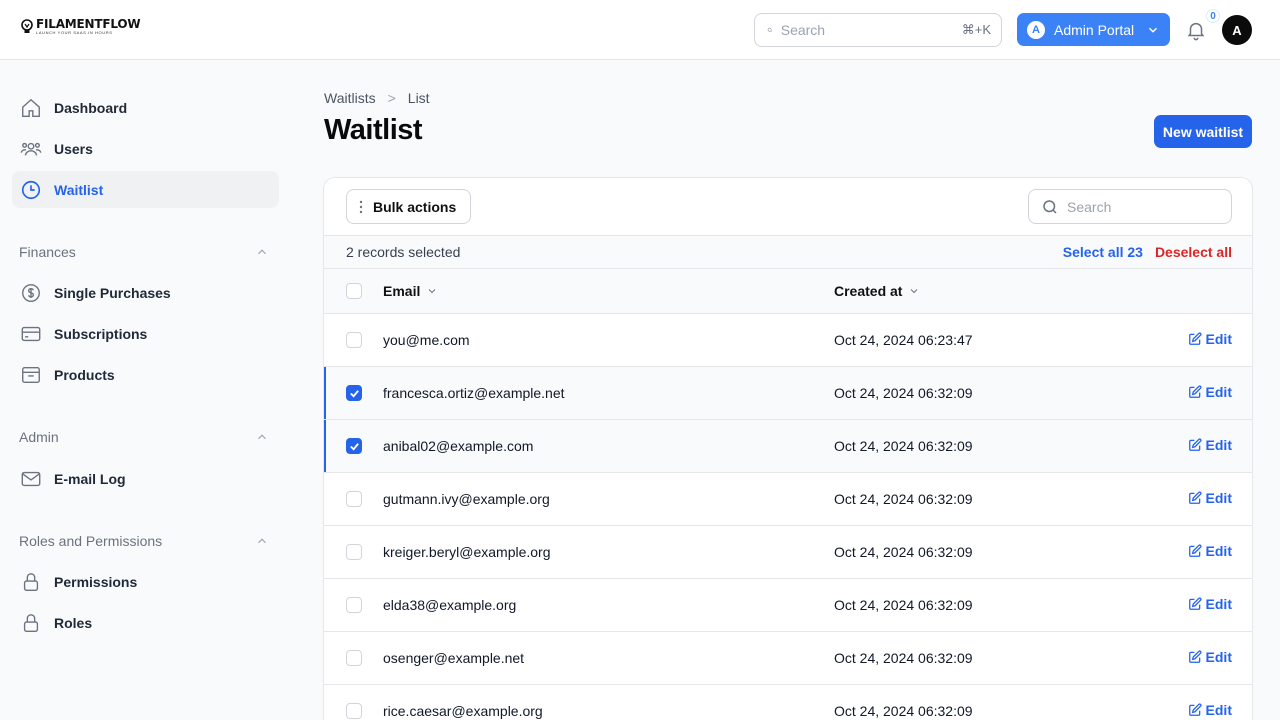  Describe the element at coordinates (1142, 206) in the screenshot. I see `table-search-input` at that location.